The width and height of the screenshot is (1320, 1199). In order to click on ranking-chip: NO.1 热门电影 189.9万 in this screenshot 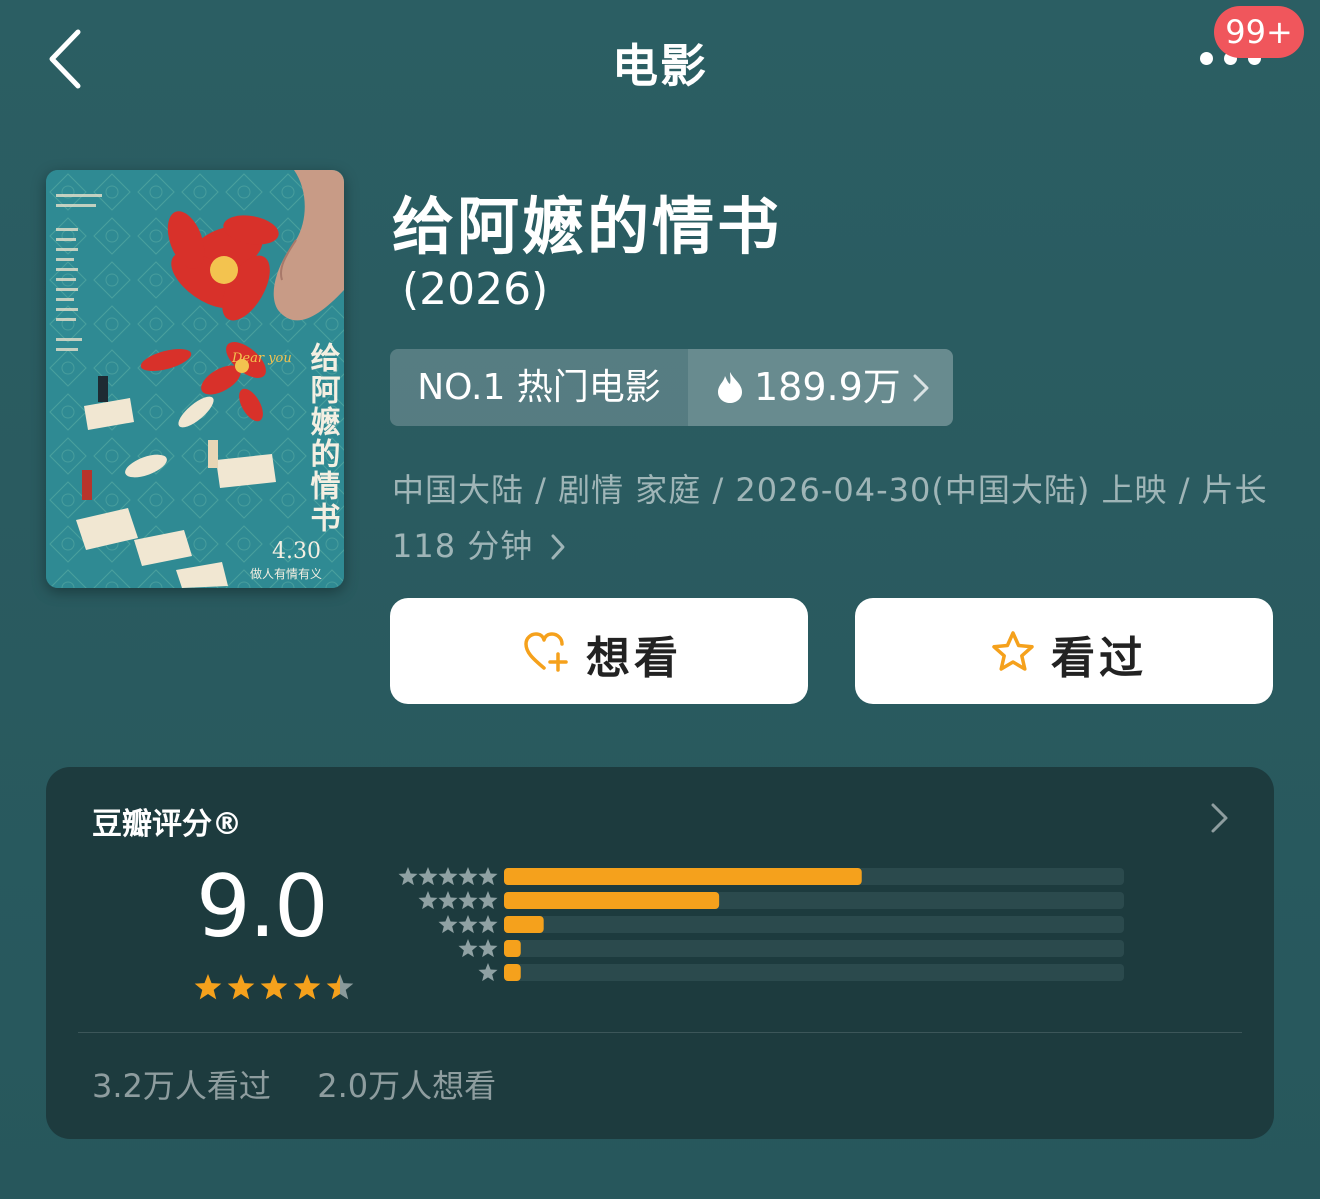, I will do `click(671, 387)`.